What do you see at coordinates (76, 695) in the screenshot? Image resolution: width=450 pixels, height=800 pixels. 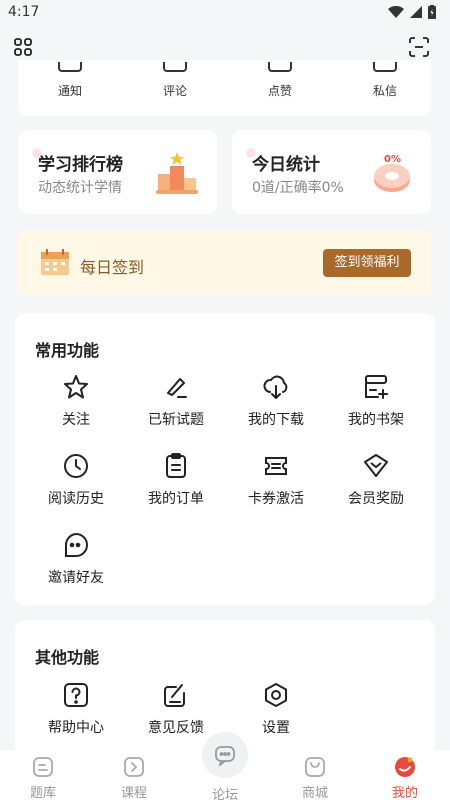 I see `help-icon` at bounding box center [76, 695].